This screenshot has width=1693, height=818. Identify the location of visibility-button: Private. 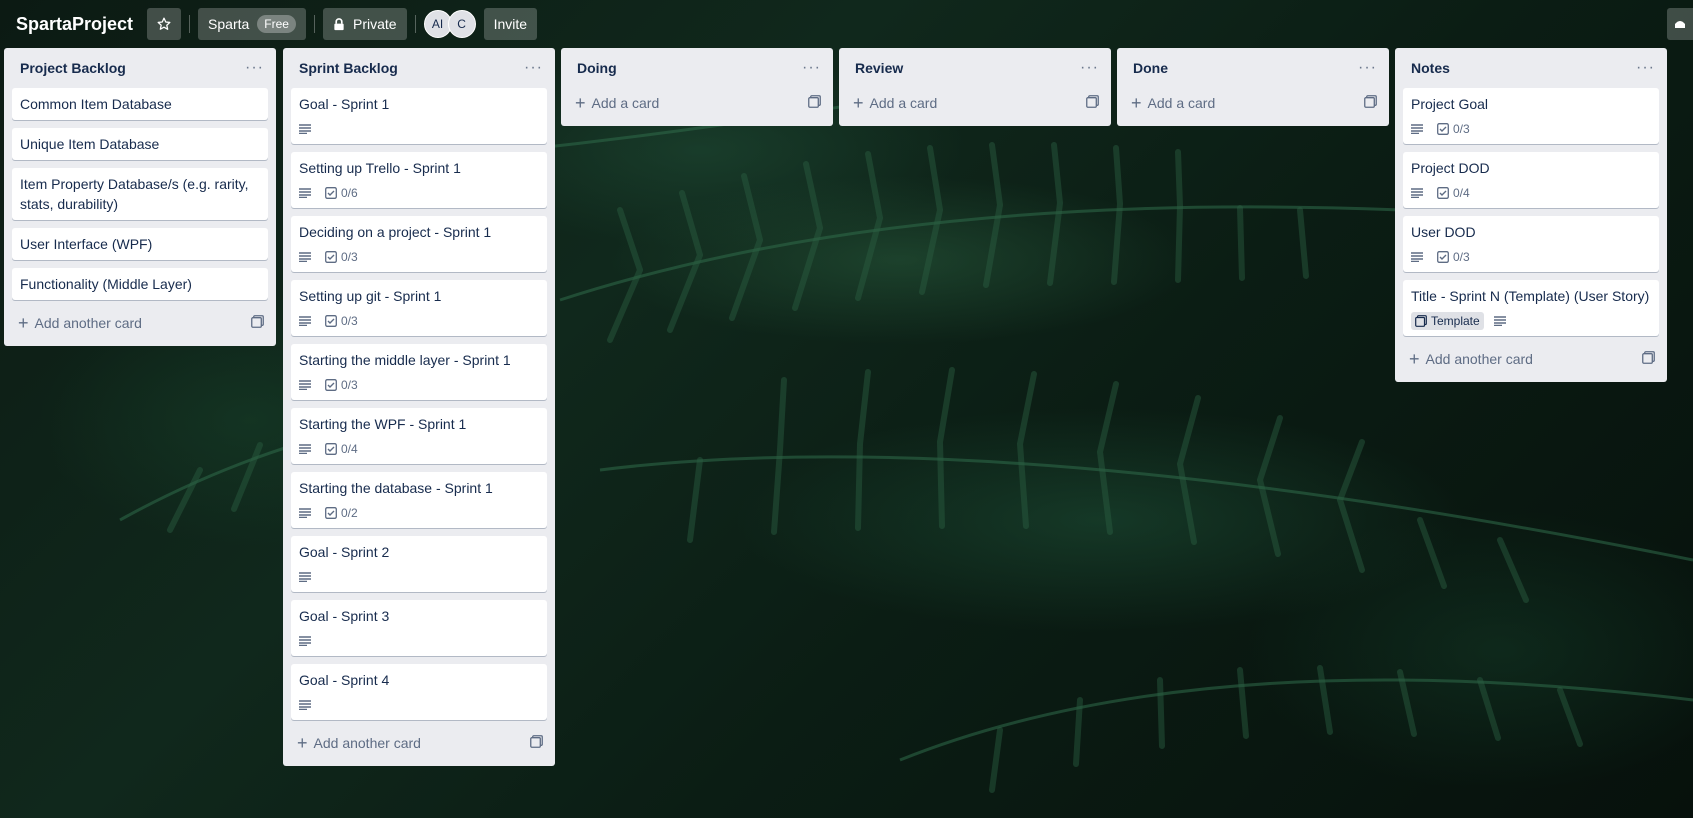
(364, 24).